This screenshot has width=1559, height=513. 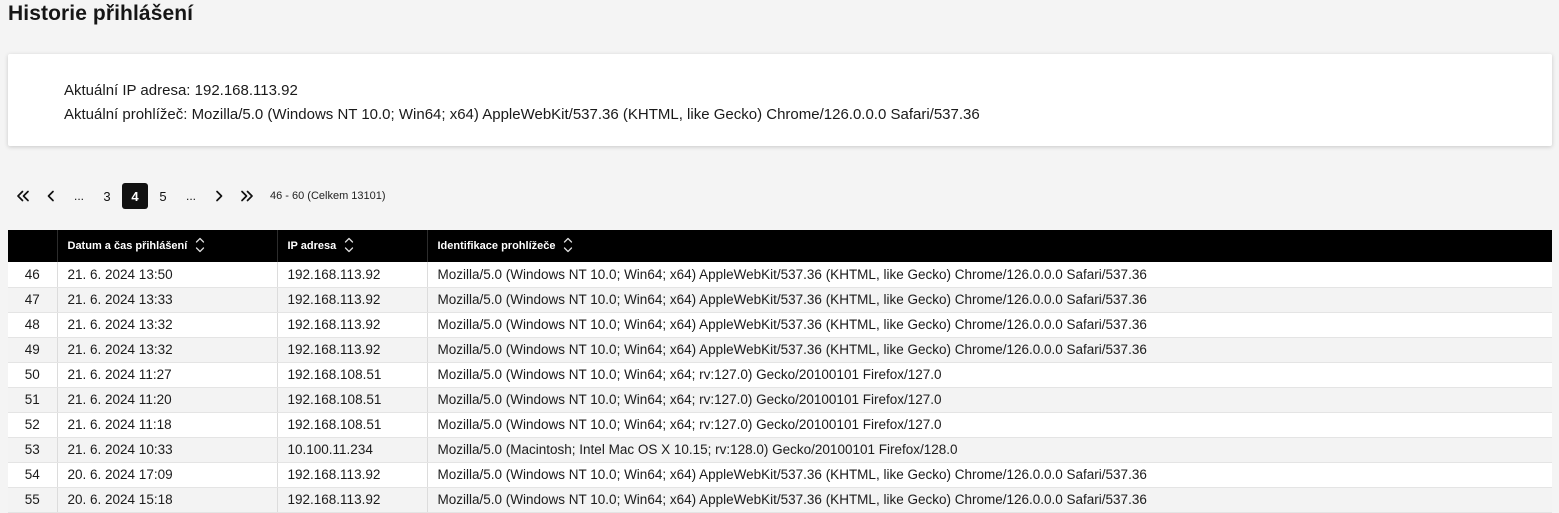 I want to click on page-title: Historie přihlášení, so click(x=101, y=13).